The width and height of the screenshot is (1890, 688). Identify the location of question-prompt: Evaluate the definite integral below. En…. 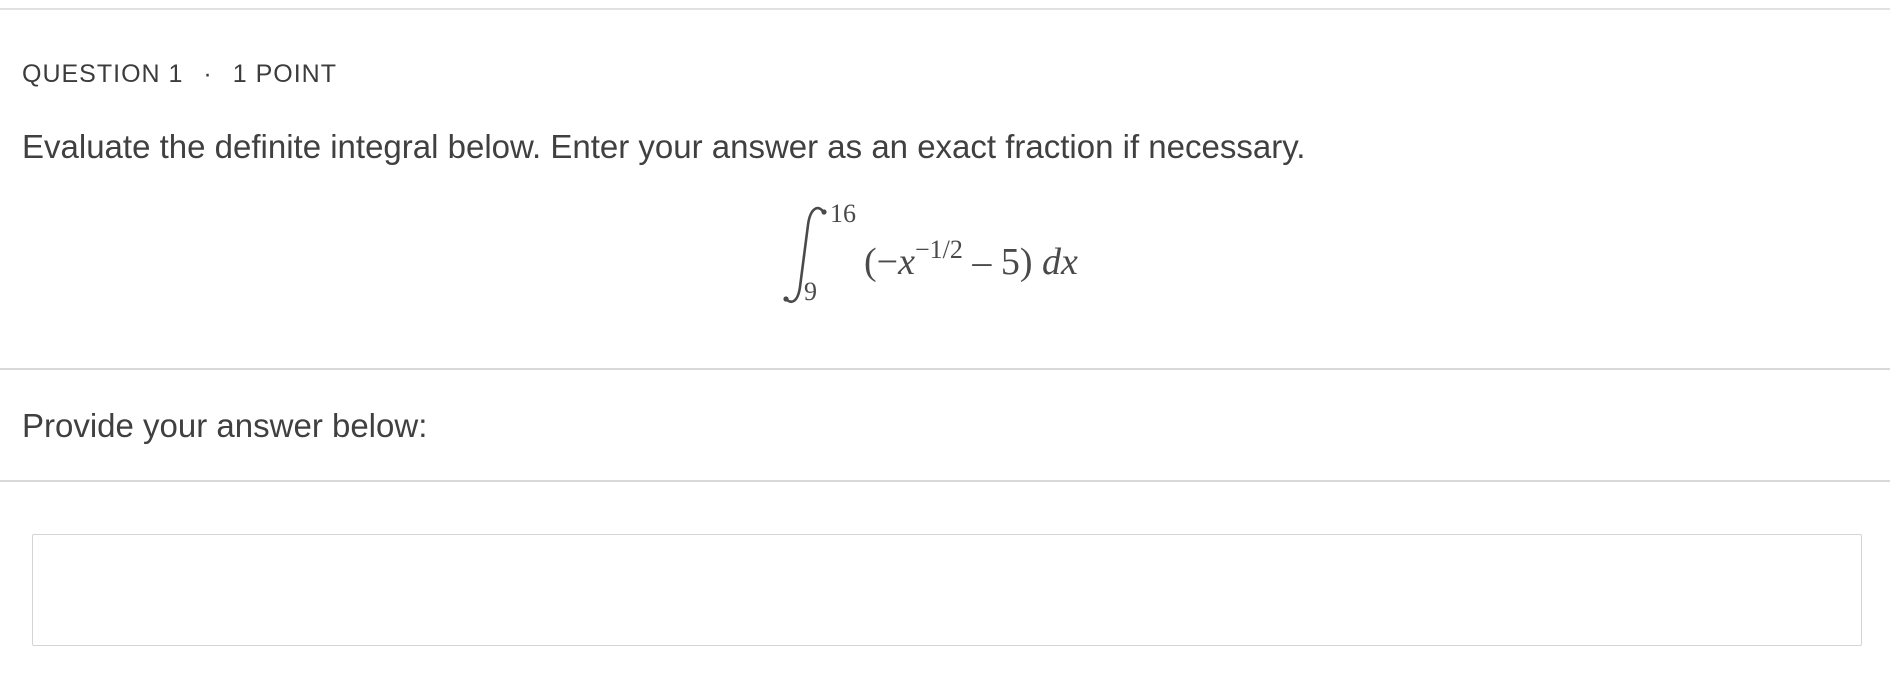
(664, 146).